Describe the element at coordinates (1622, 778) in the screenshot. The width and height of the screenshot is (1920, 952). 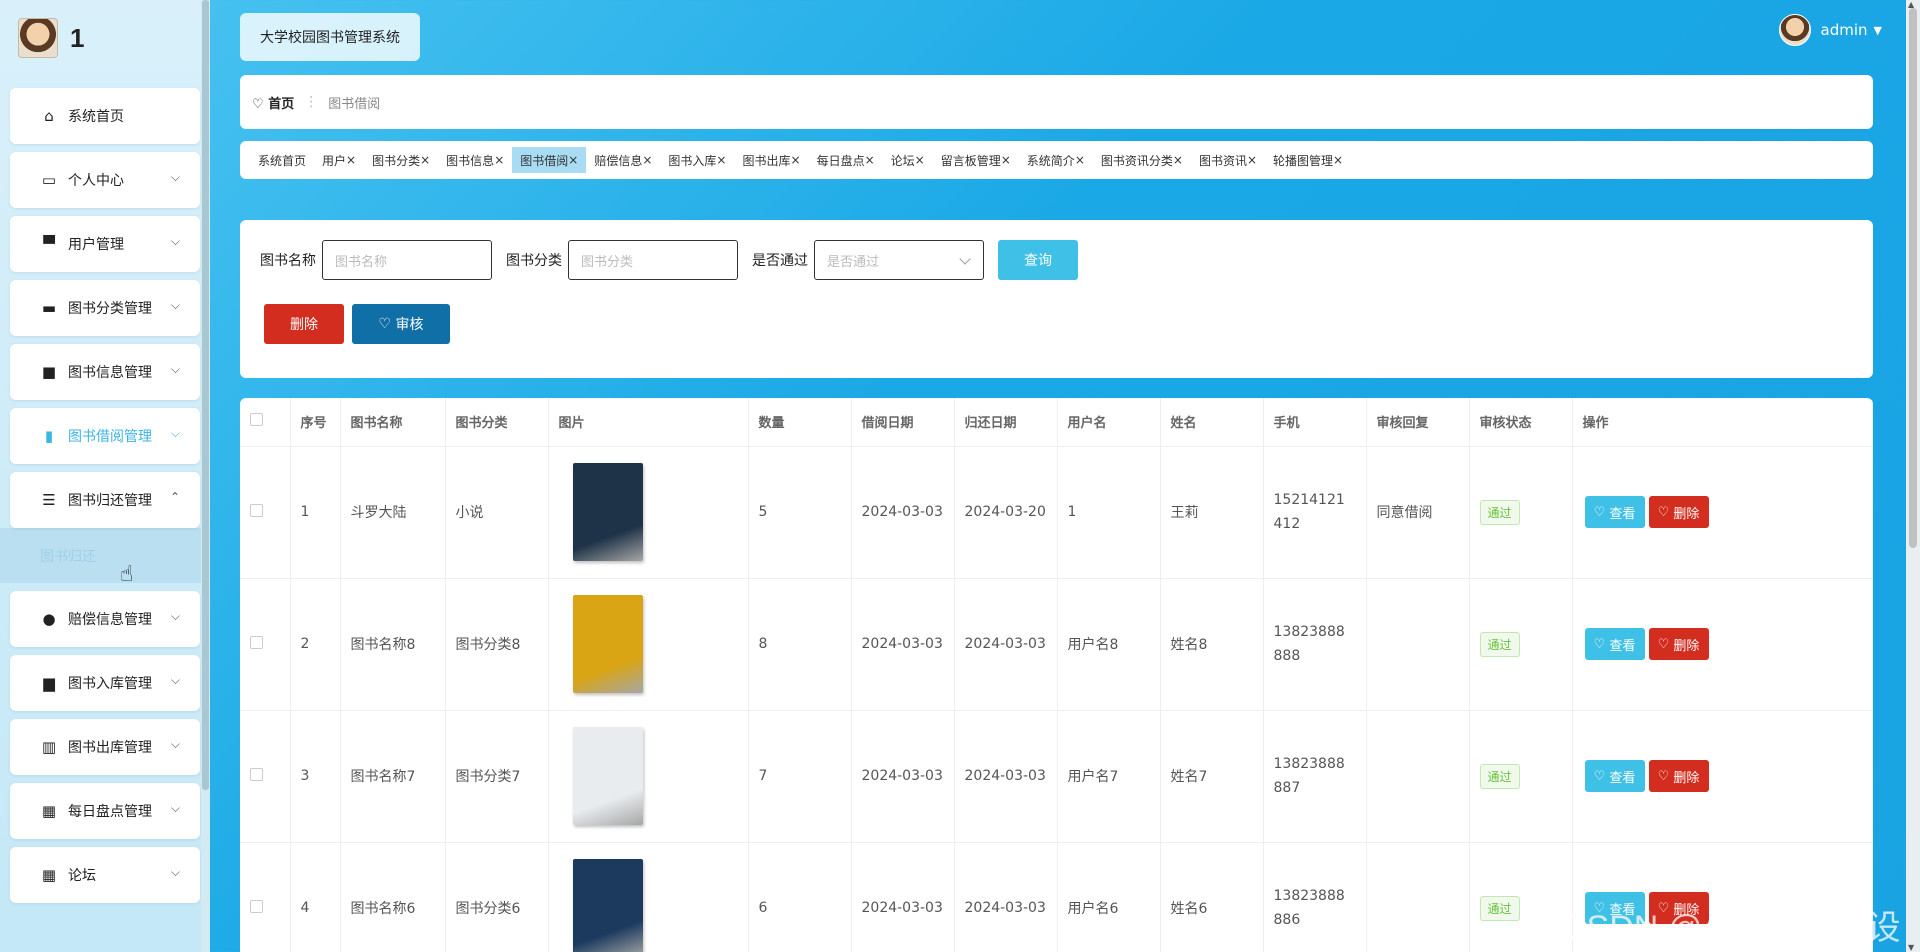
I see `view-button-label: 查看` at that location.